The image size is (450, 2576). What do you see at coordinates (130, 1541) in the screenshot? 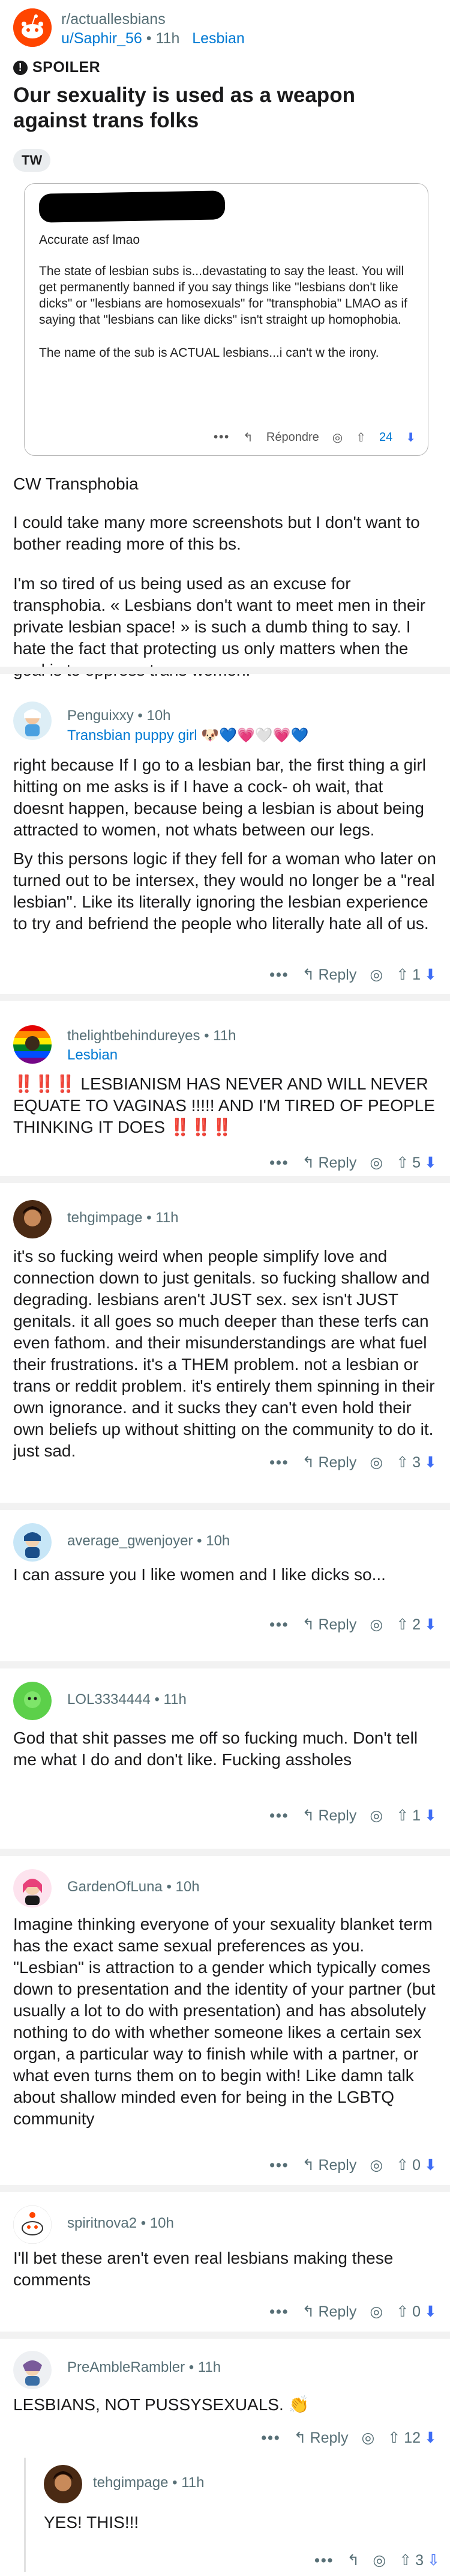
I see `comment-author: average_gwenjoyer` at bounding box center [130, 1541].